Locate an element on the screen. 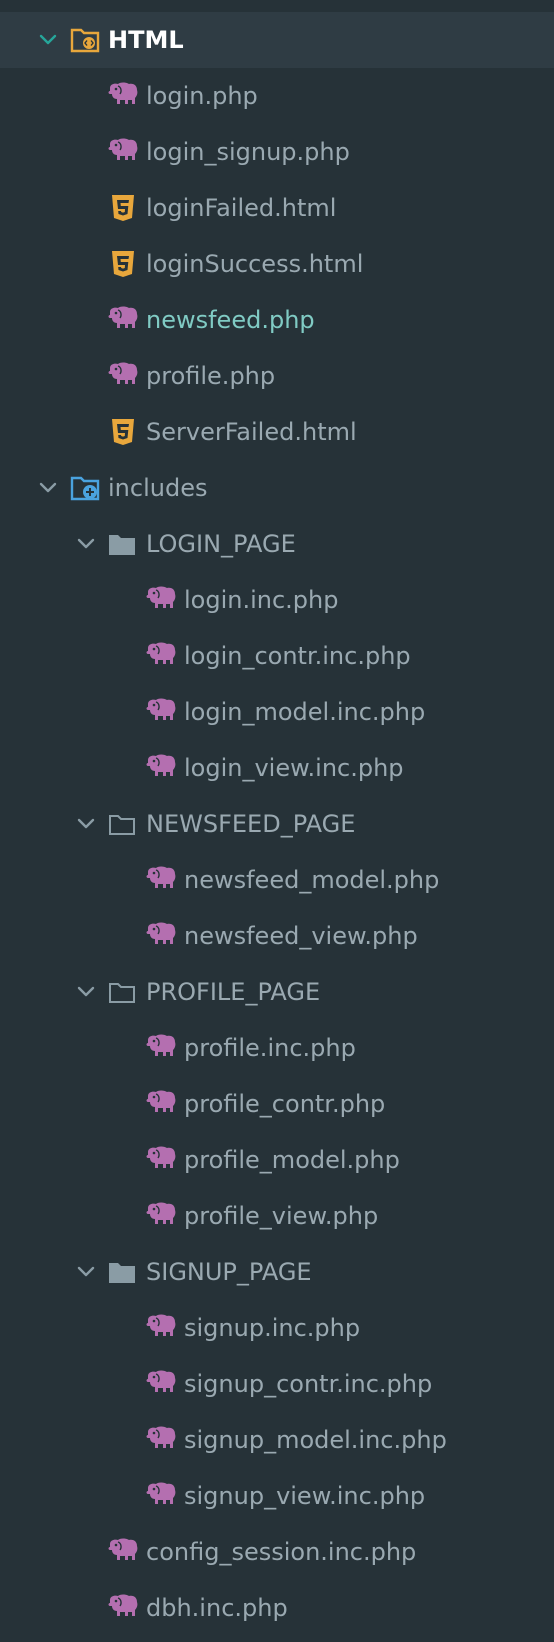  file-label: login_view.inc.php is located at coordinates (294, 768).